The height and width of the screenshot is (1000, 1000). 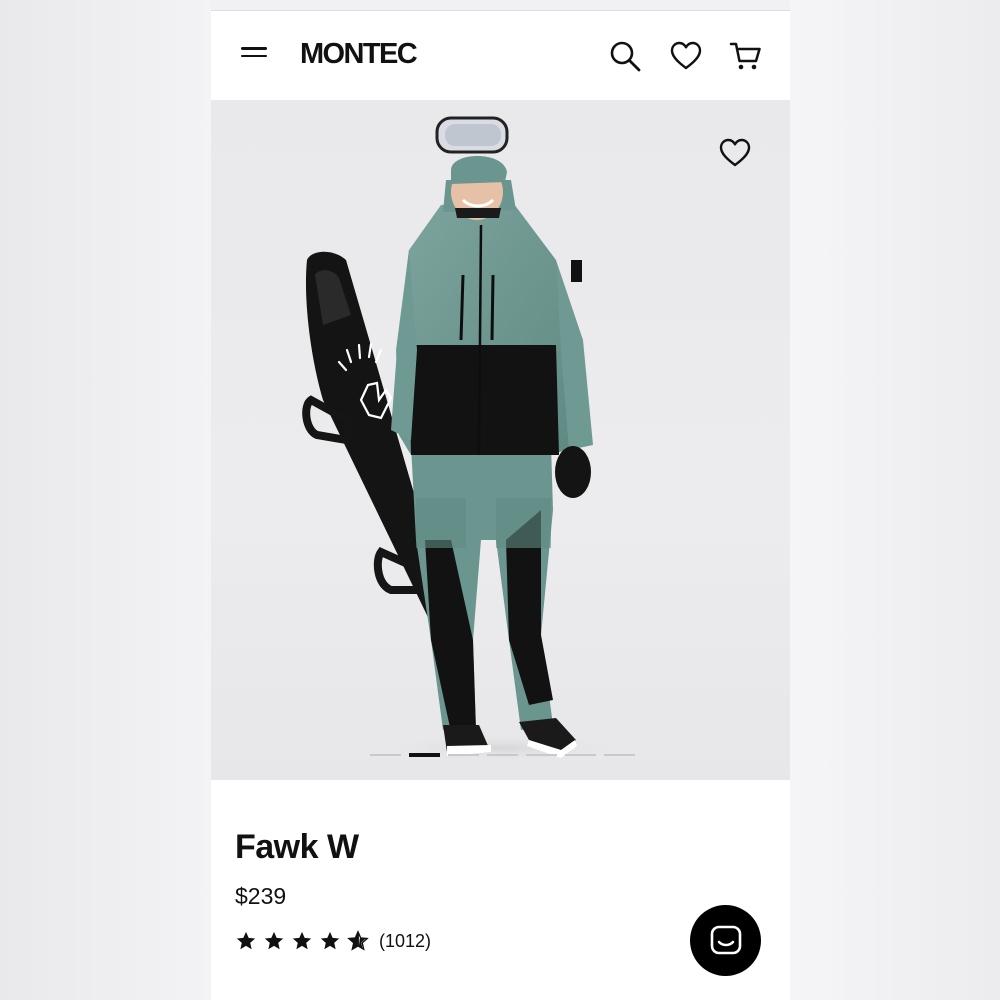 What do you see at coordinates (424, 755) in the screenshot?
I see `gallery-dot-active` at bounding box center [424, 755].